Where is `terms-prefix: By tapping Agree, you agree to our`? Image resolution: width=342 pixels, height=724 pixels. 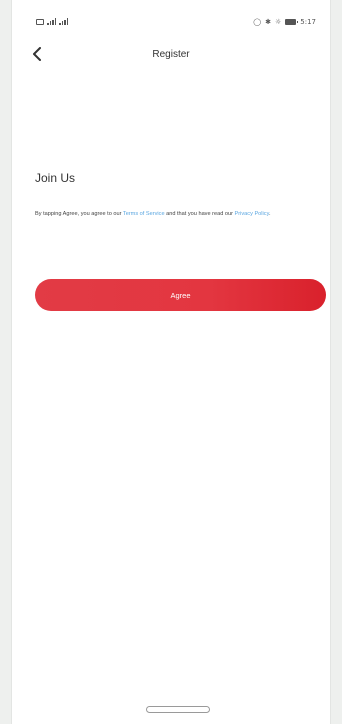
terms-prefix: By tapping Agree, you agree to our is located at coordinates (79, 214).